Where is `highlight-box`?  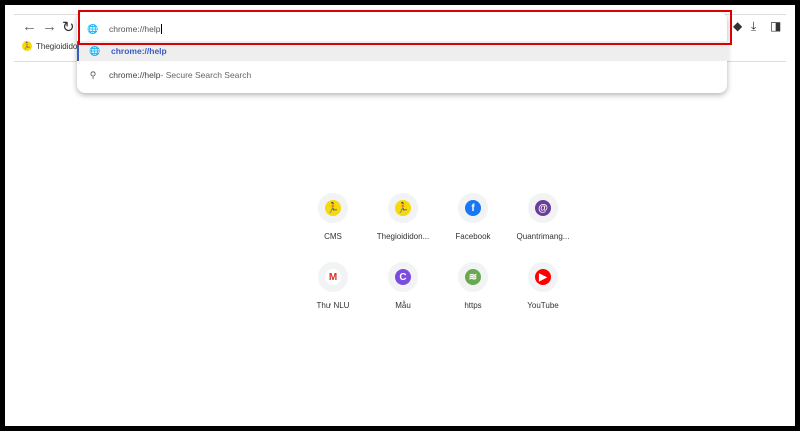
highlight-box is located at coordinates (405, 27).